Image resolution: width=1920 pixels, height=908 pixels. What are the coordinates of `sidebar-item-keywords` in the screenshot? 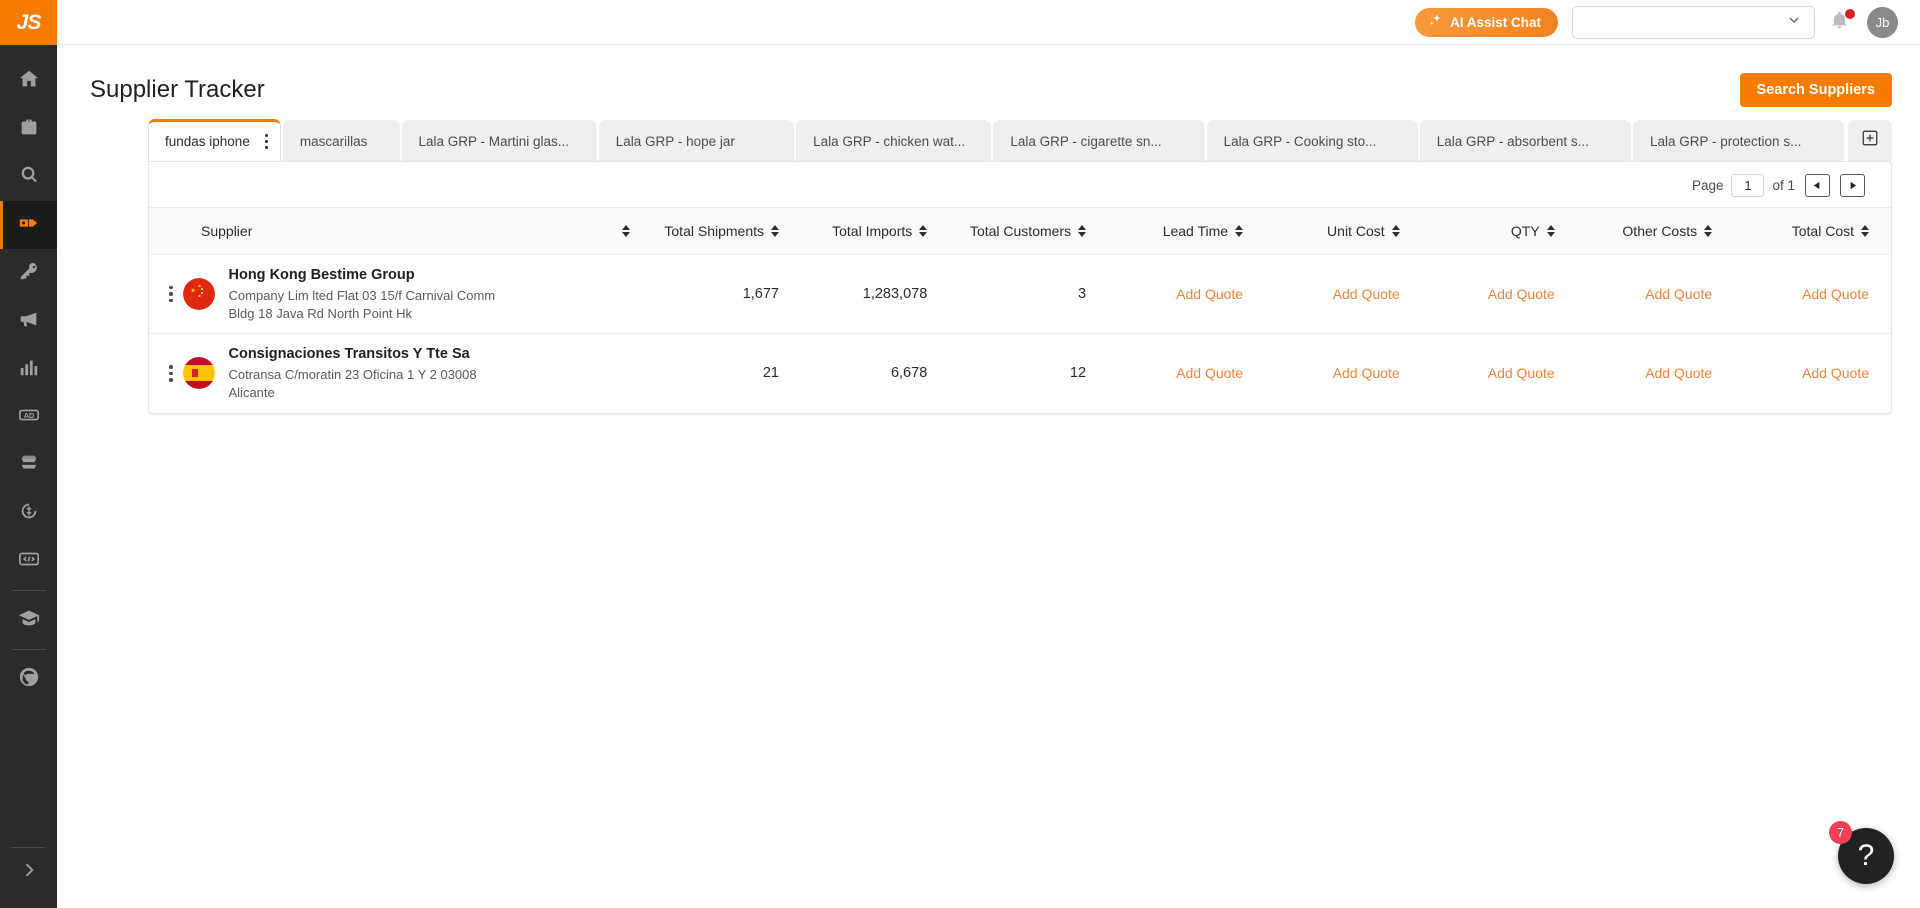 It's located at (28, 273).